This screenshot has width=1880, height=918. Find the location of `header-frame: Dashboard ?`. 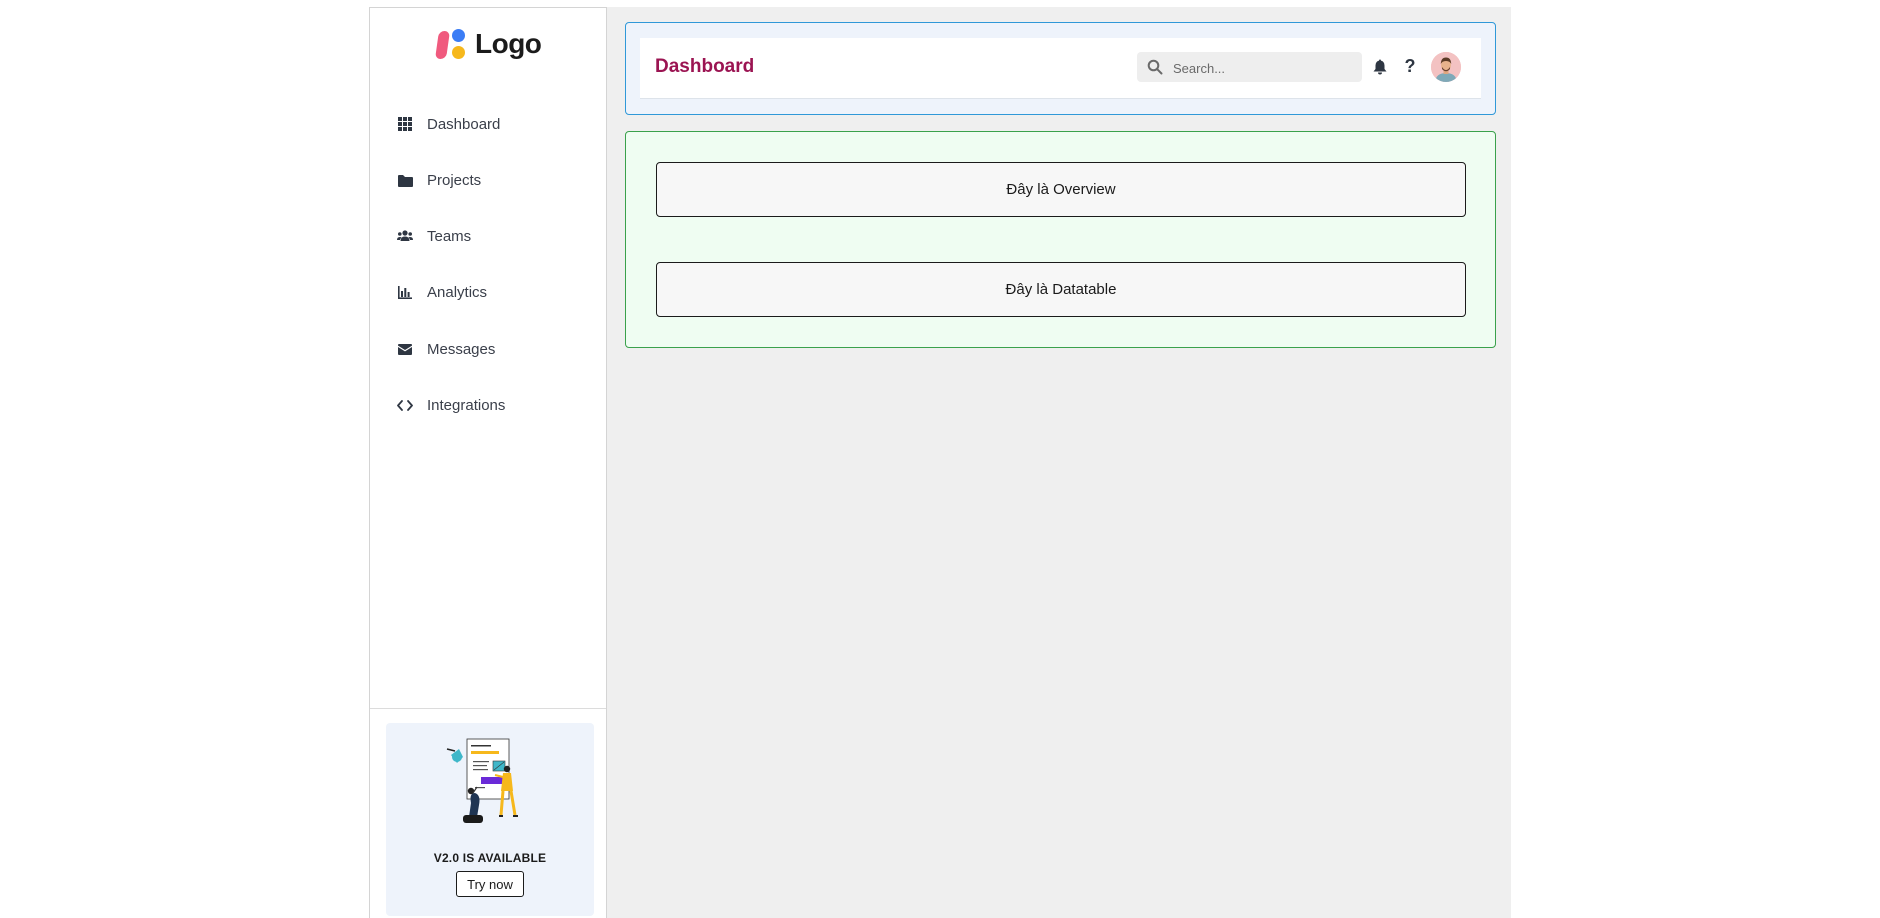

header-frame: Dashboard ? is located at coordinates (1060, 68).